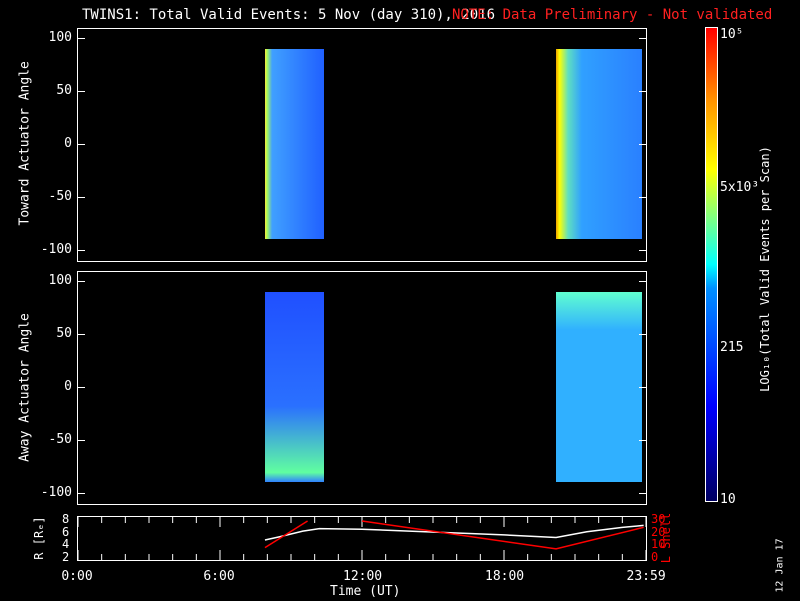  What do you see at coordinates (25, 143) in the screenshot?
I see `toward-ylabel: Toward Actuator Angle` at bounding box center [25, 143].